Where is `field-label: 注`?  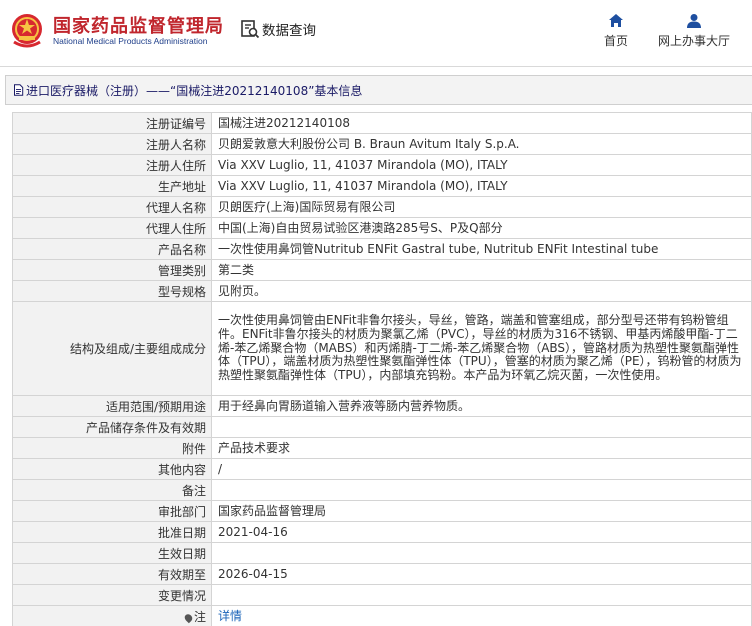 field-label: 注 is located at coordinates (112, 615).